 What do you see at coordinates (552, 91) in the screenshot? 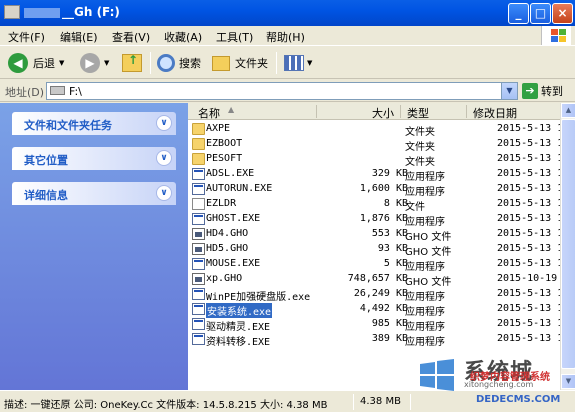
I see `go-label: 转到` at bounding box center [552, 91].